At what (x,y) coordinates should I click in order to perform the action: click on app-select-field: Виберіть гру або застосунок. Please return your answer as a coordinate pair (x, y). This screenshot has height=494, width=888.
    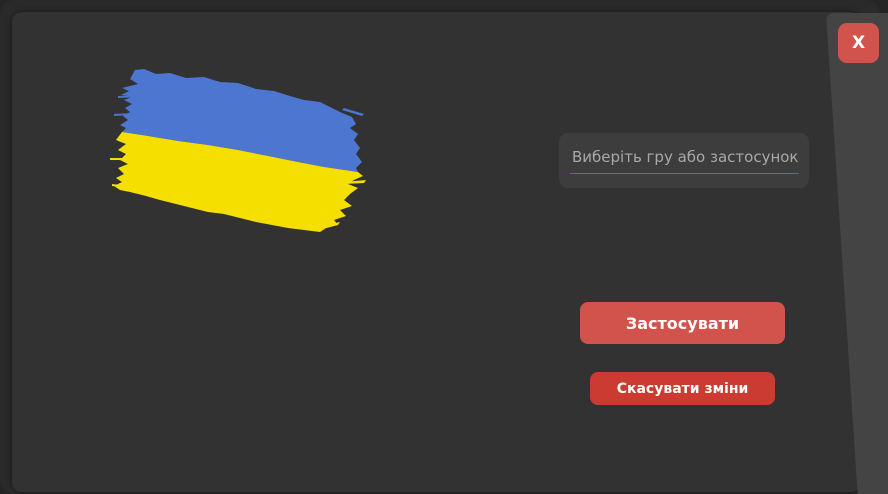
    Looking at the image, I should click on (684, 160).